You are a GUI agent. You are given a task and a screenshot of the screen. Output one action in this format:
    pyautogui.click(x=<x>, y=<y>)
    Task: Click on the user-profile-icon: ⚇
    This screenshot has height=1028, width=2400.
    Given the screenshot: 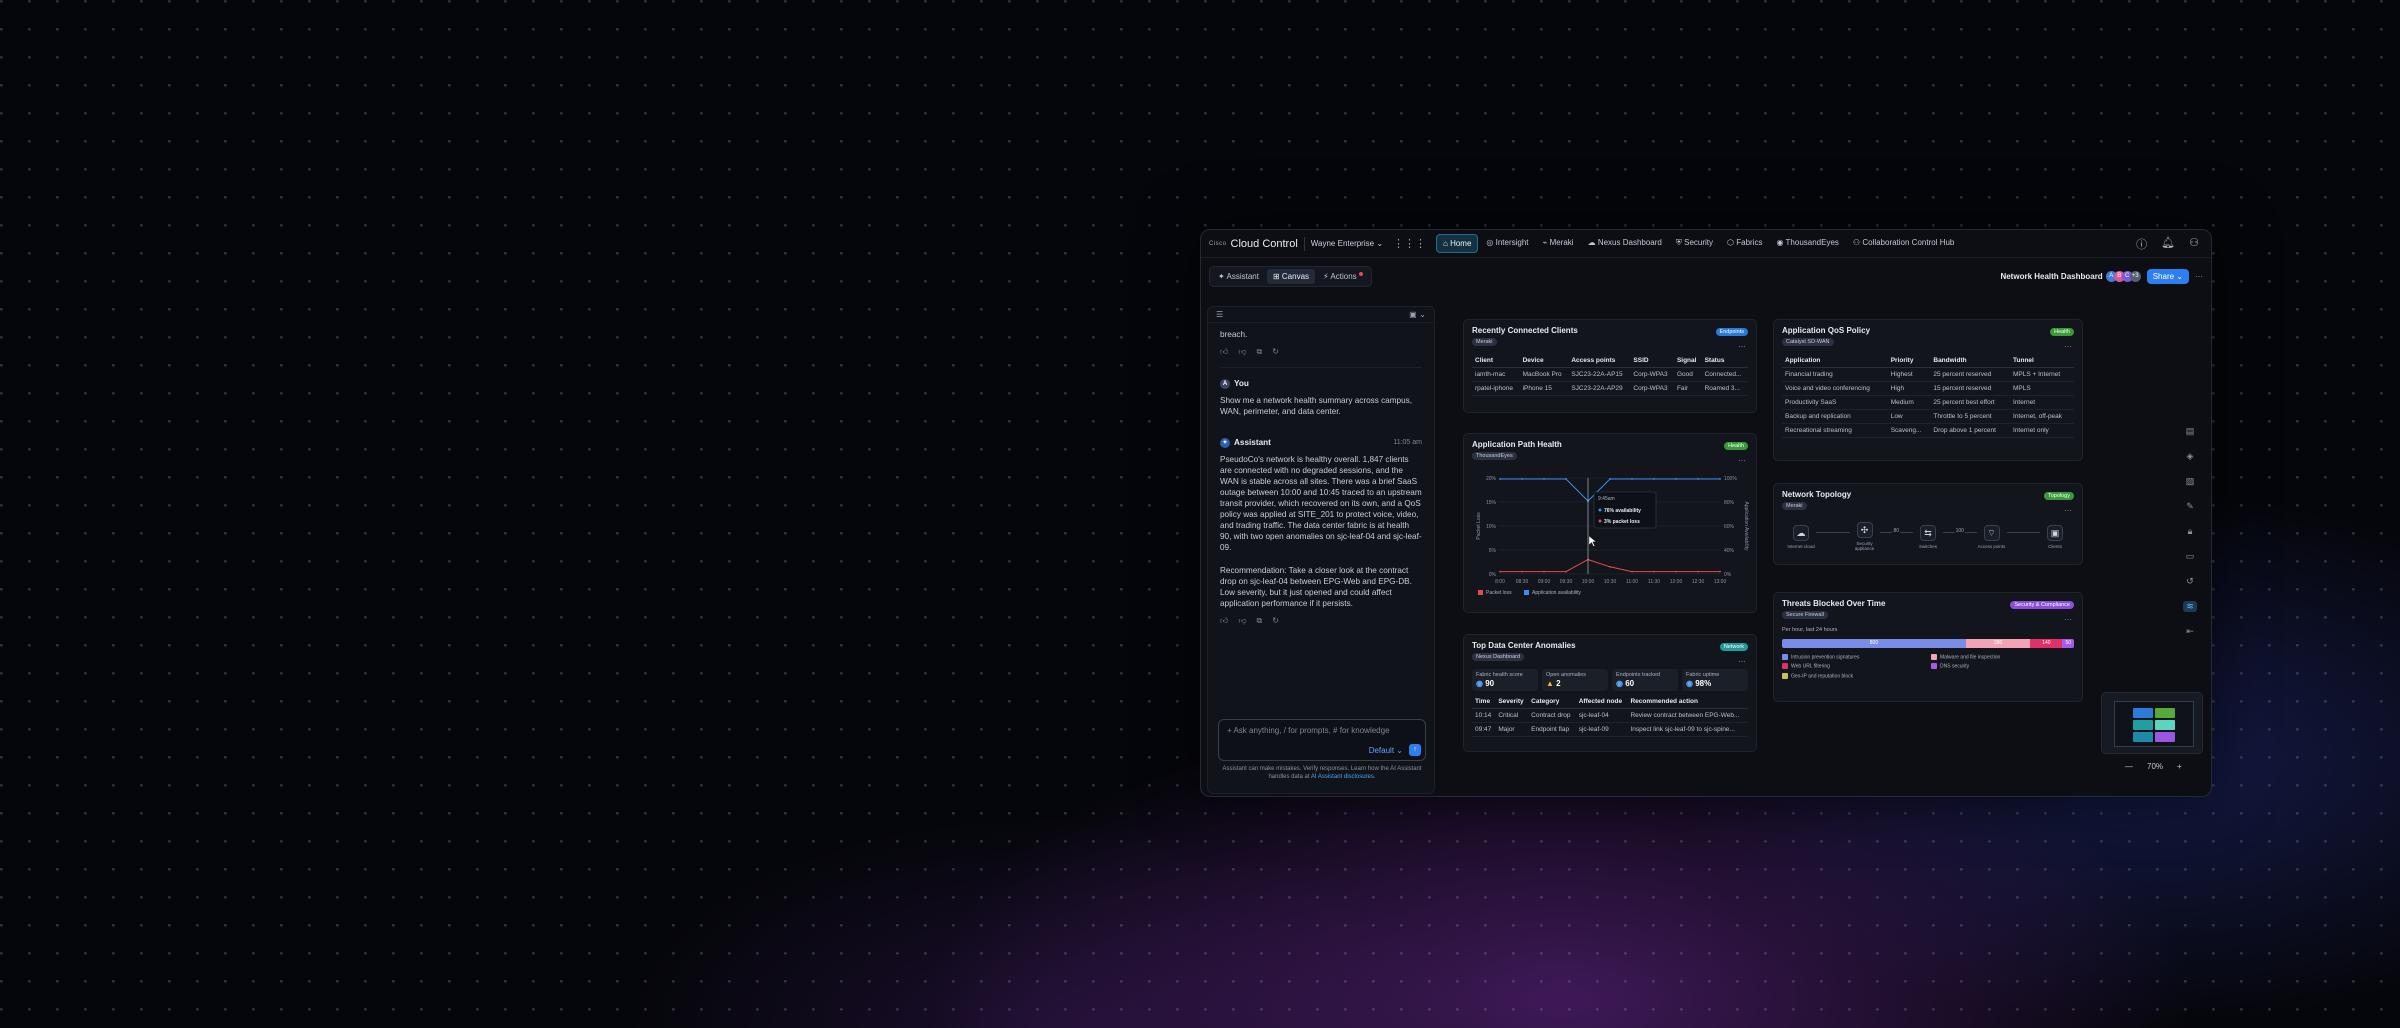 What is the action you would take?
    pyautogui.click(x=2194, y=244)
    